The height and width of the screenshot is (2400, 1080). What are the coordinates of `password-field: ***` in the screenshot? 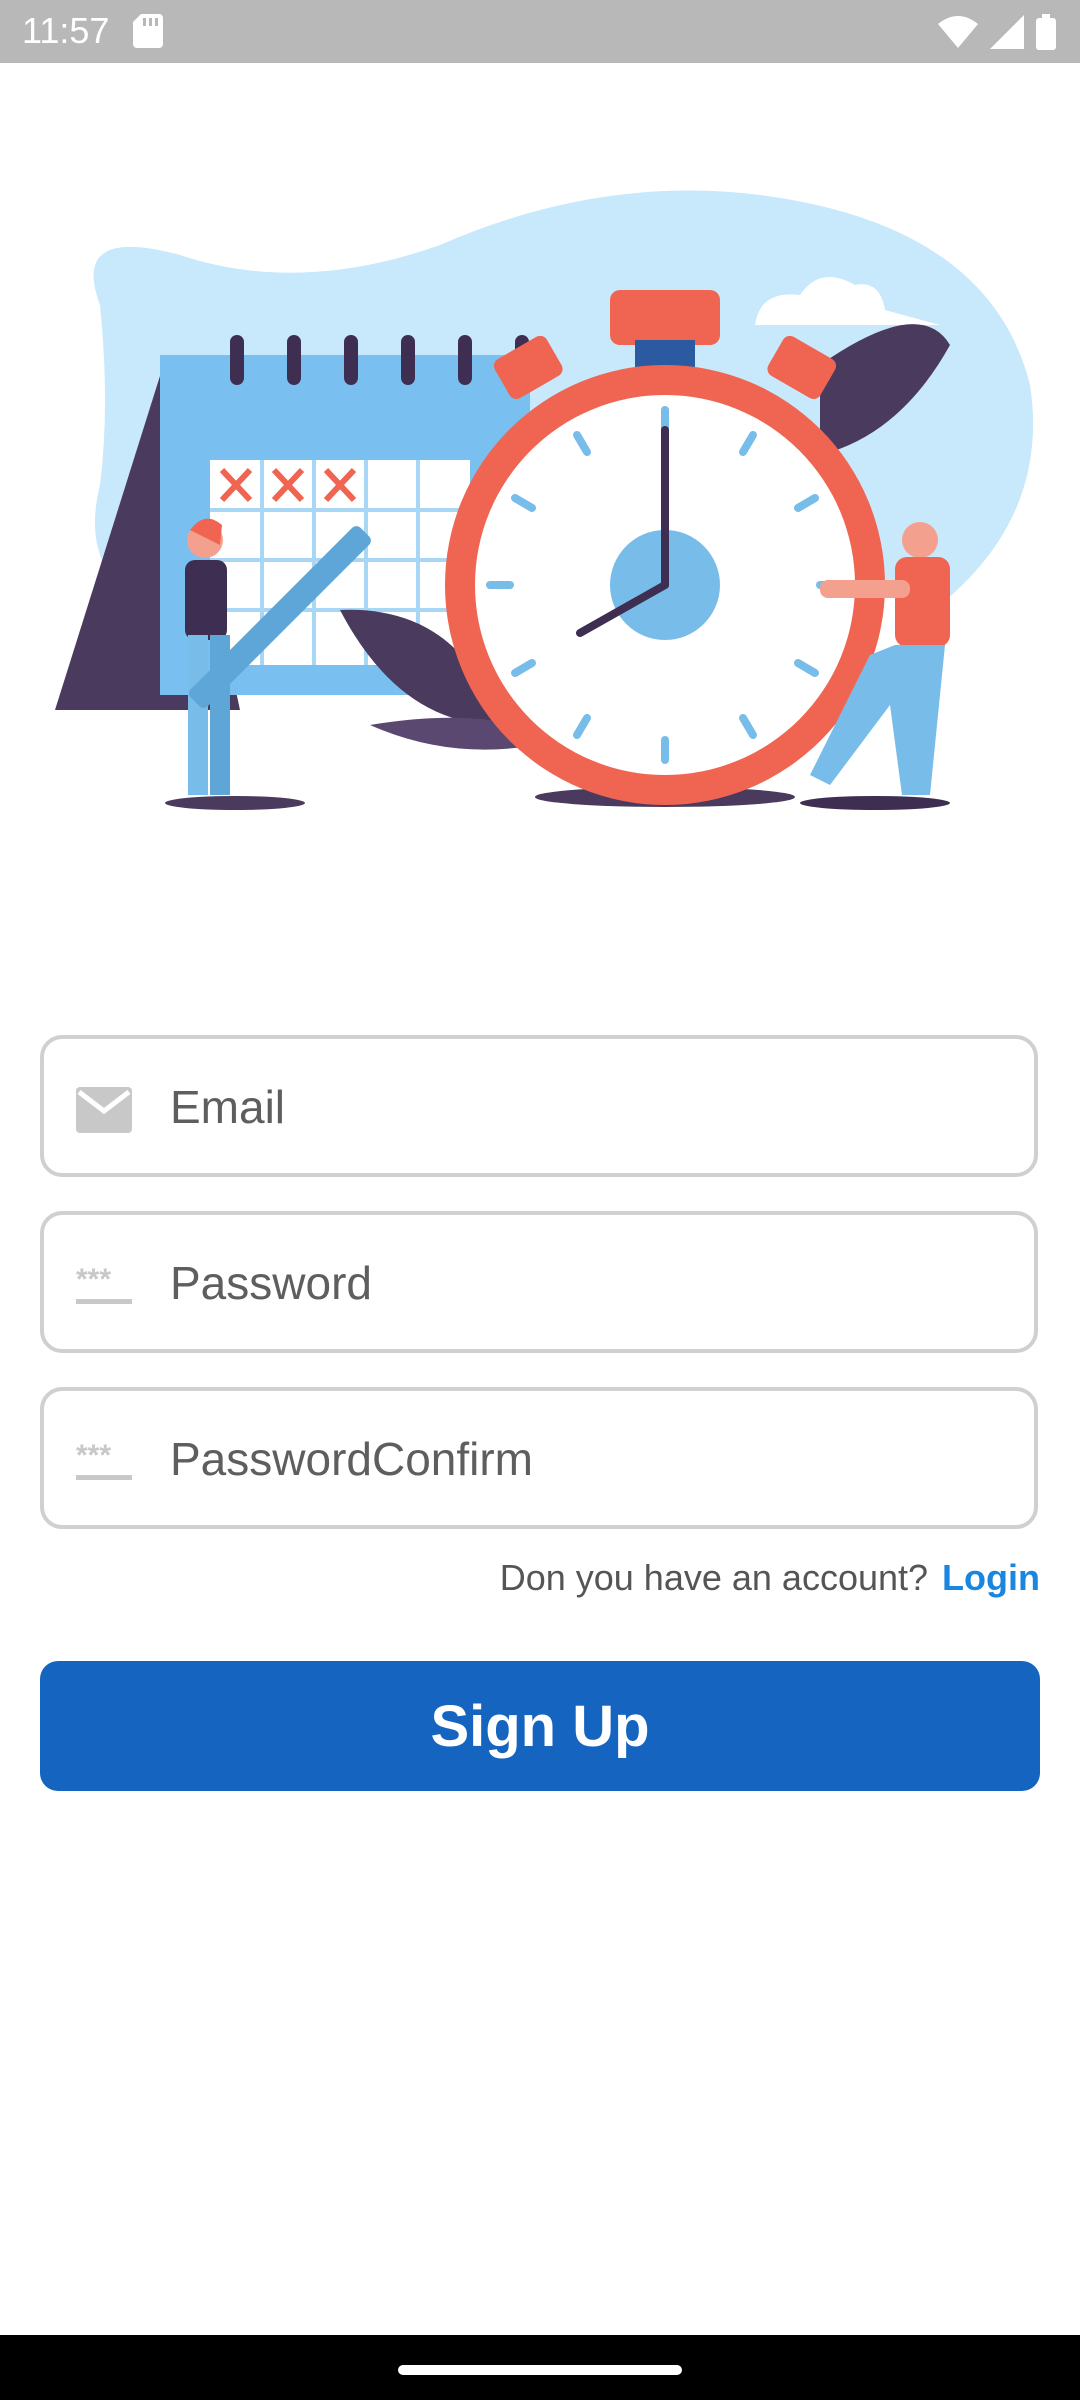 It's located at (539, 1282).